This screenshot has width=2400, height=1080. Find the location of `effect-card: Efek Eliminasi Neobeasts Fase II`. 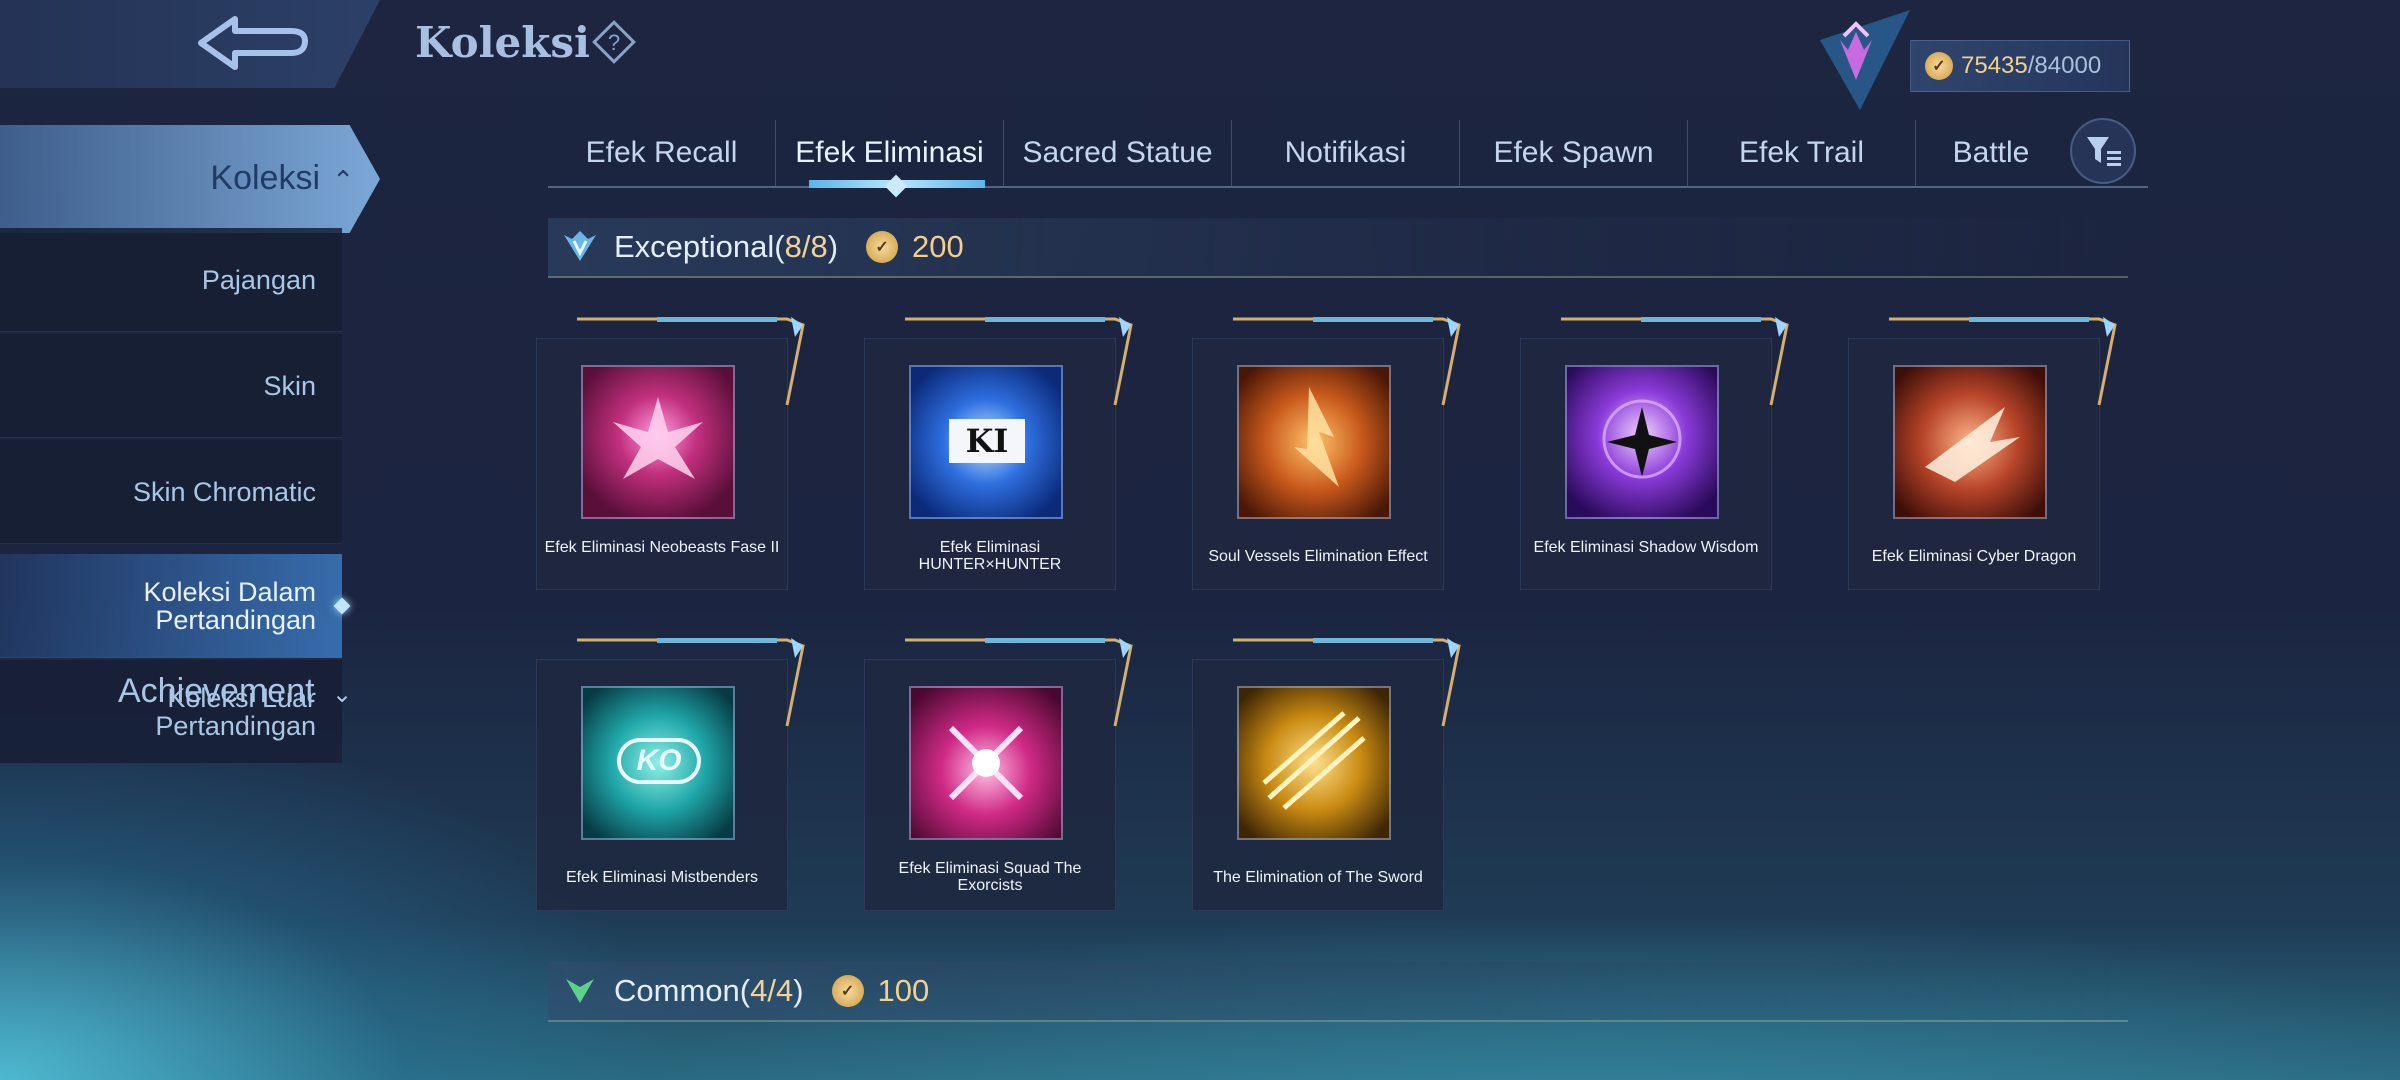

effect-card: Efek Eliminasi Neobeasts Fase II is located at coordinates (670, 453).